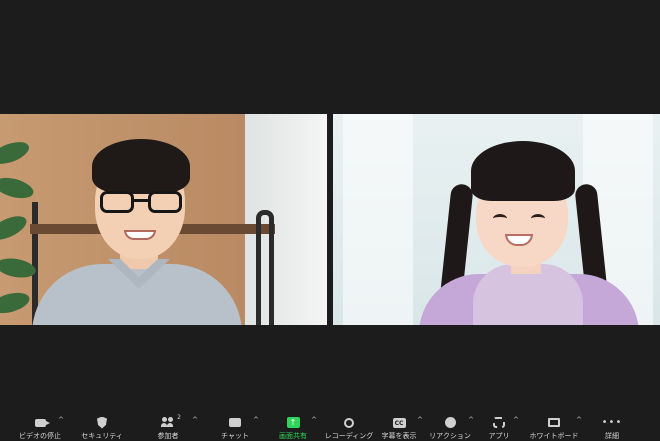 The width and height of the screenshot is (660, 441). I want to click on video-button: ビデオの停止 ^, so click(40, 425).